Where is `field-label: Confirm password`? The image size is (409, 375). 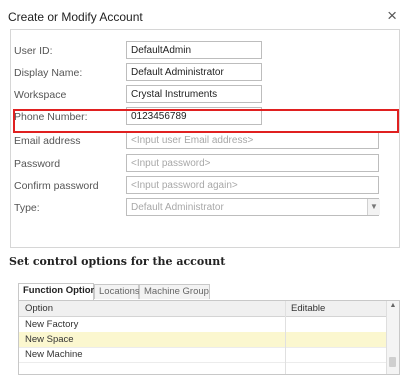
field-label: Confirm password is located at coordinates (56, 186).